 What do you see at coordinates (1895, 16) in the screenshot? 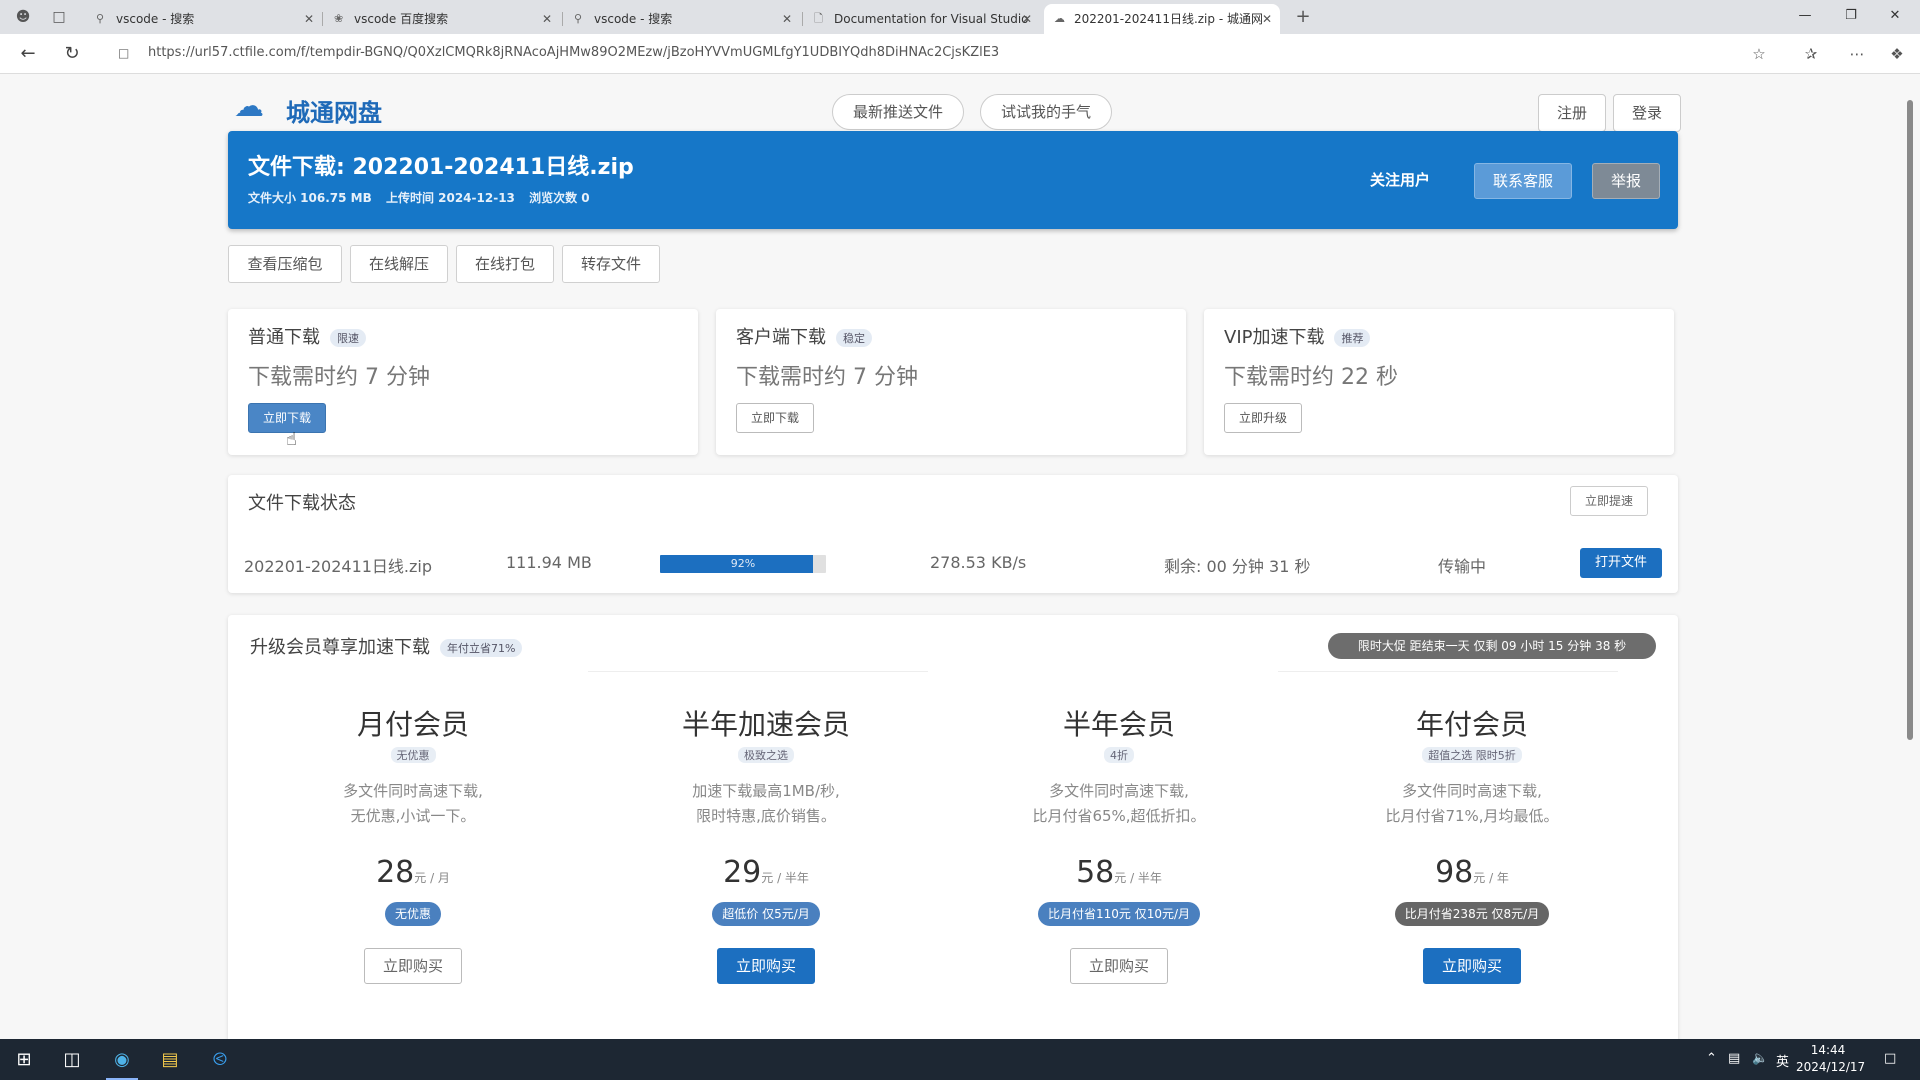
I see `close-window-icon: ✕` at bounding box center [1895, 16].